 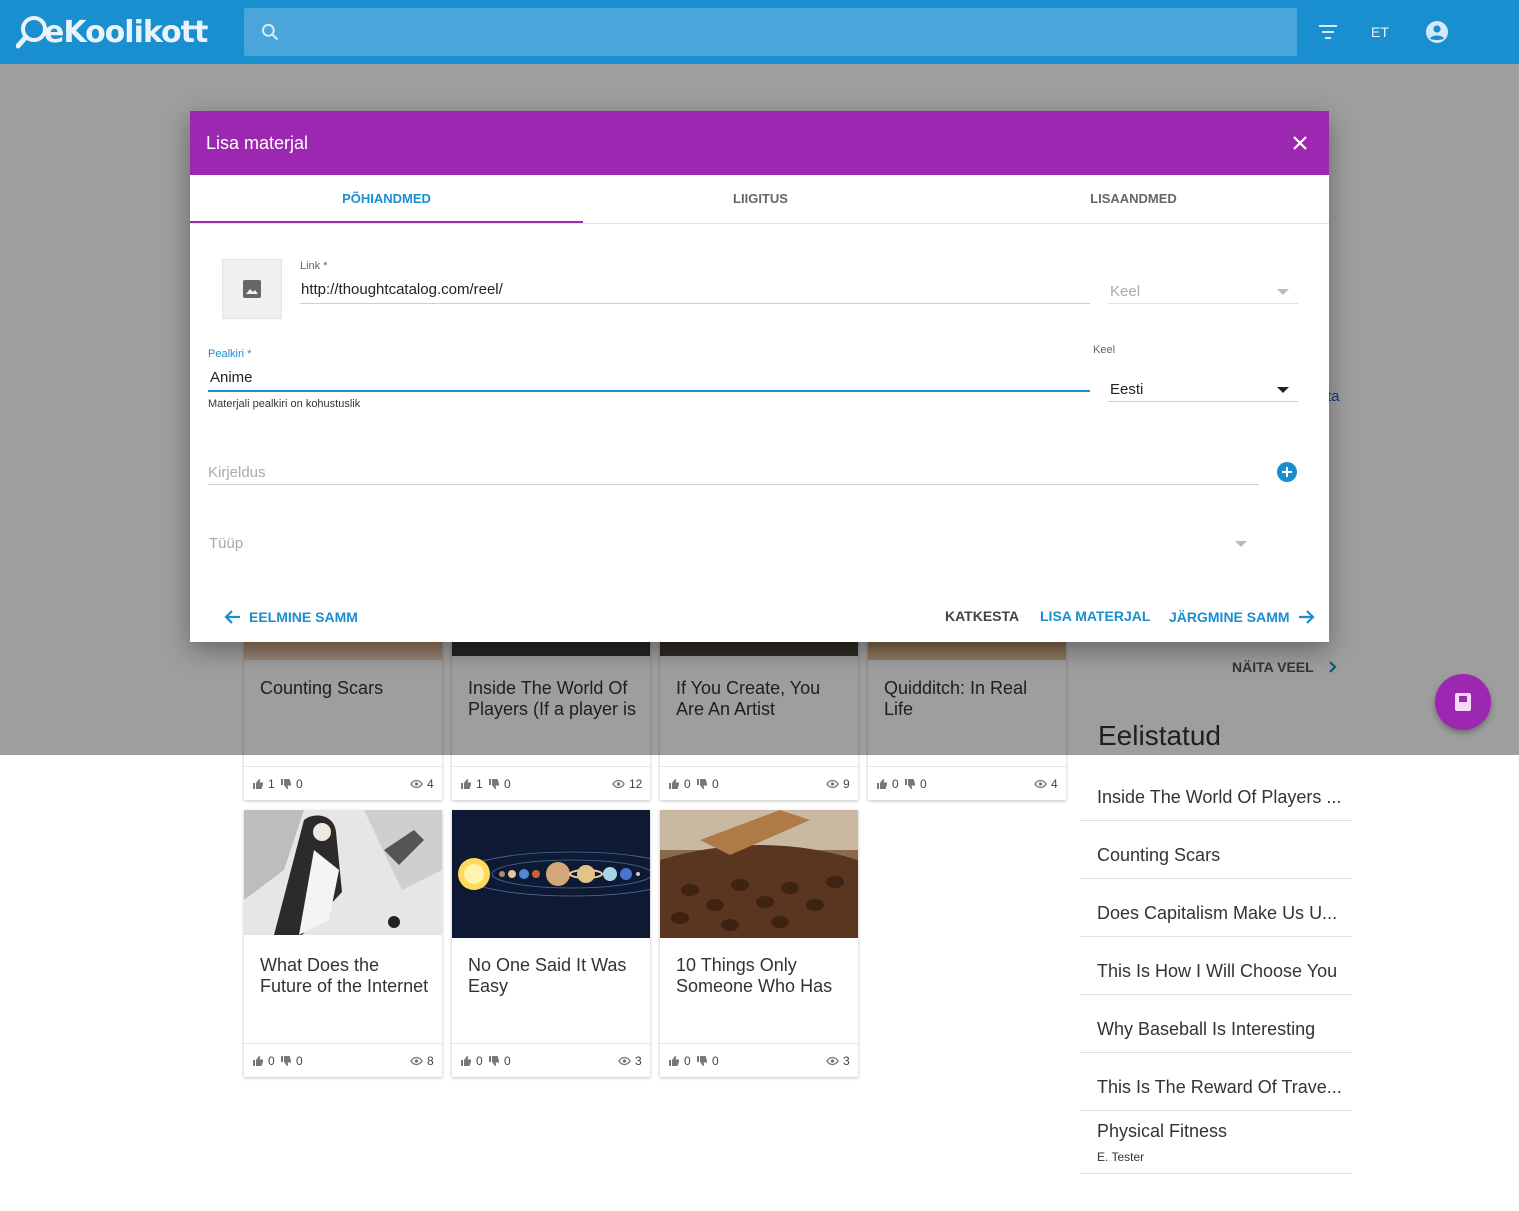 I want to click on tab-liigitus: LIIGITUS, so click(x=760, y=199).